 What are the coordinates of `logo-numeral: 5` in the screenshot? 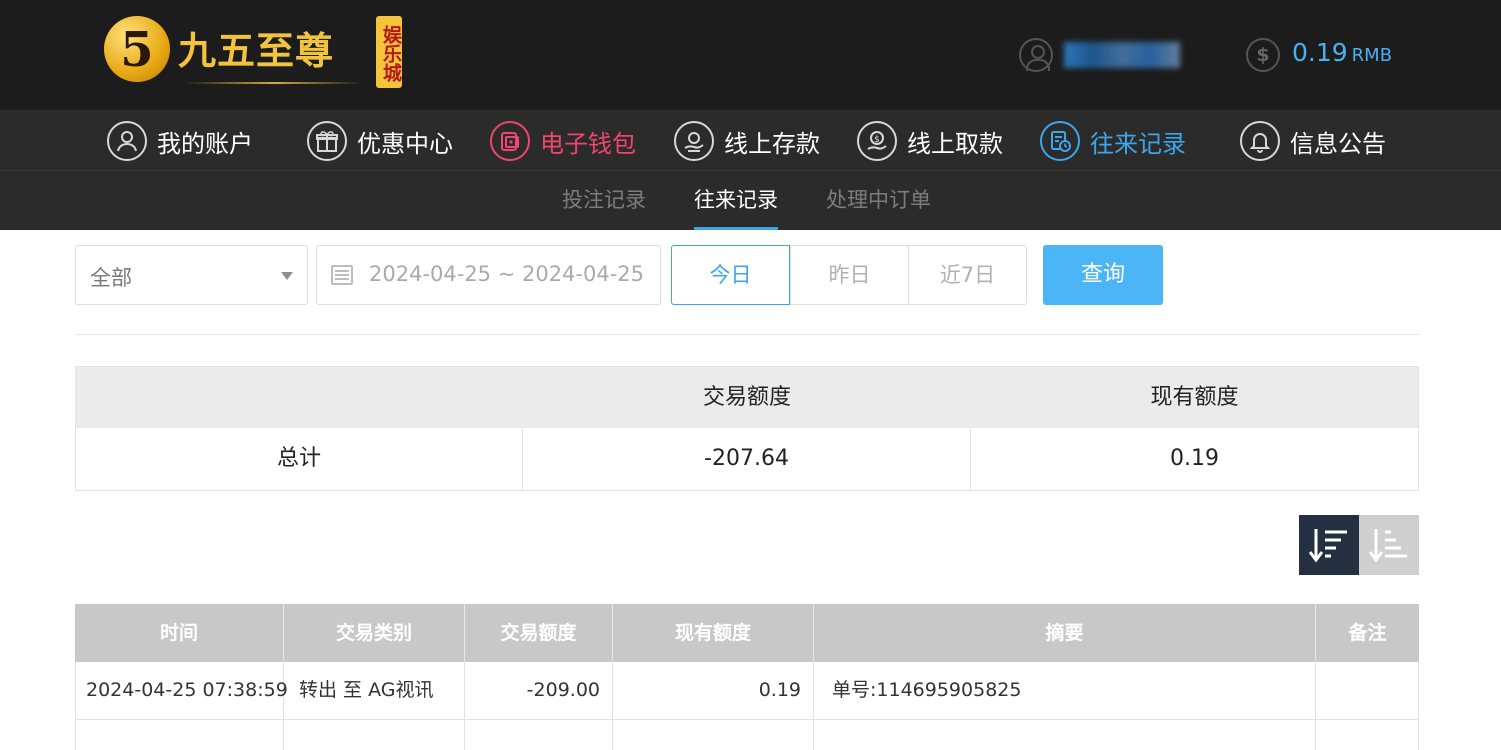 It's located at (137, 50).